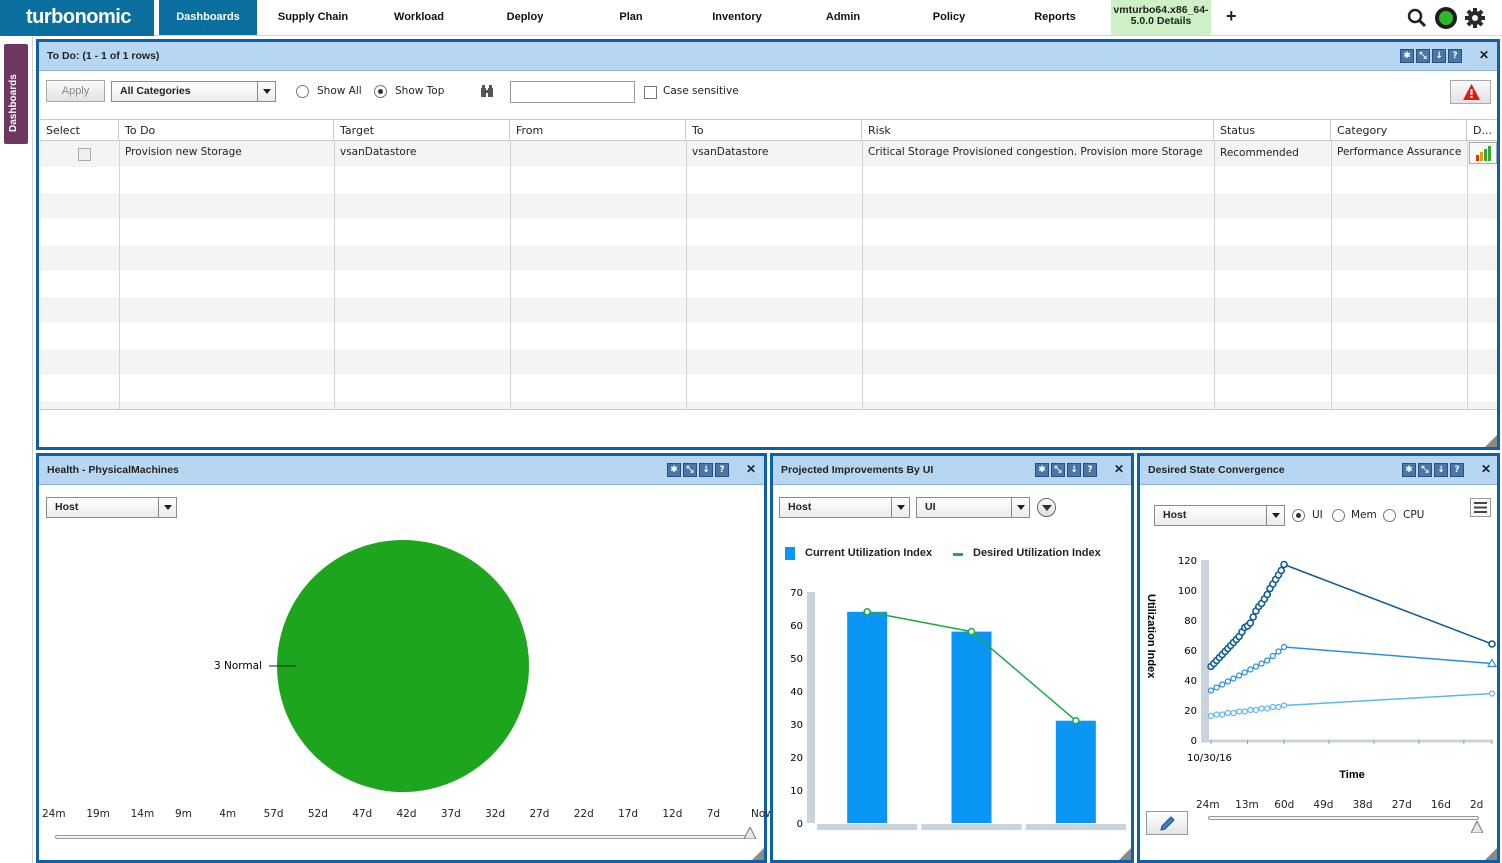 The width and height of the screenshot is (1502, 863). Describe the element at coordinates (1399, 130) in the screenshot. I see `col-category: Category` at that location.